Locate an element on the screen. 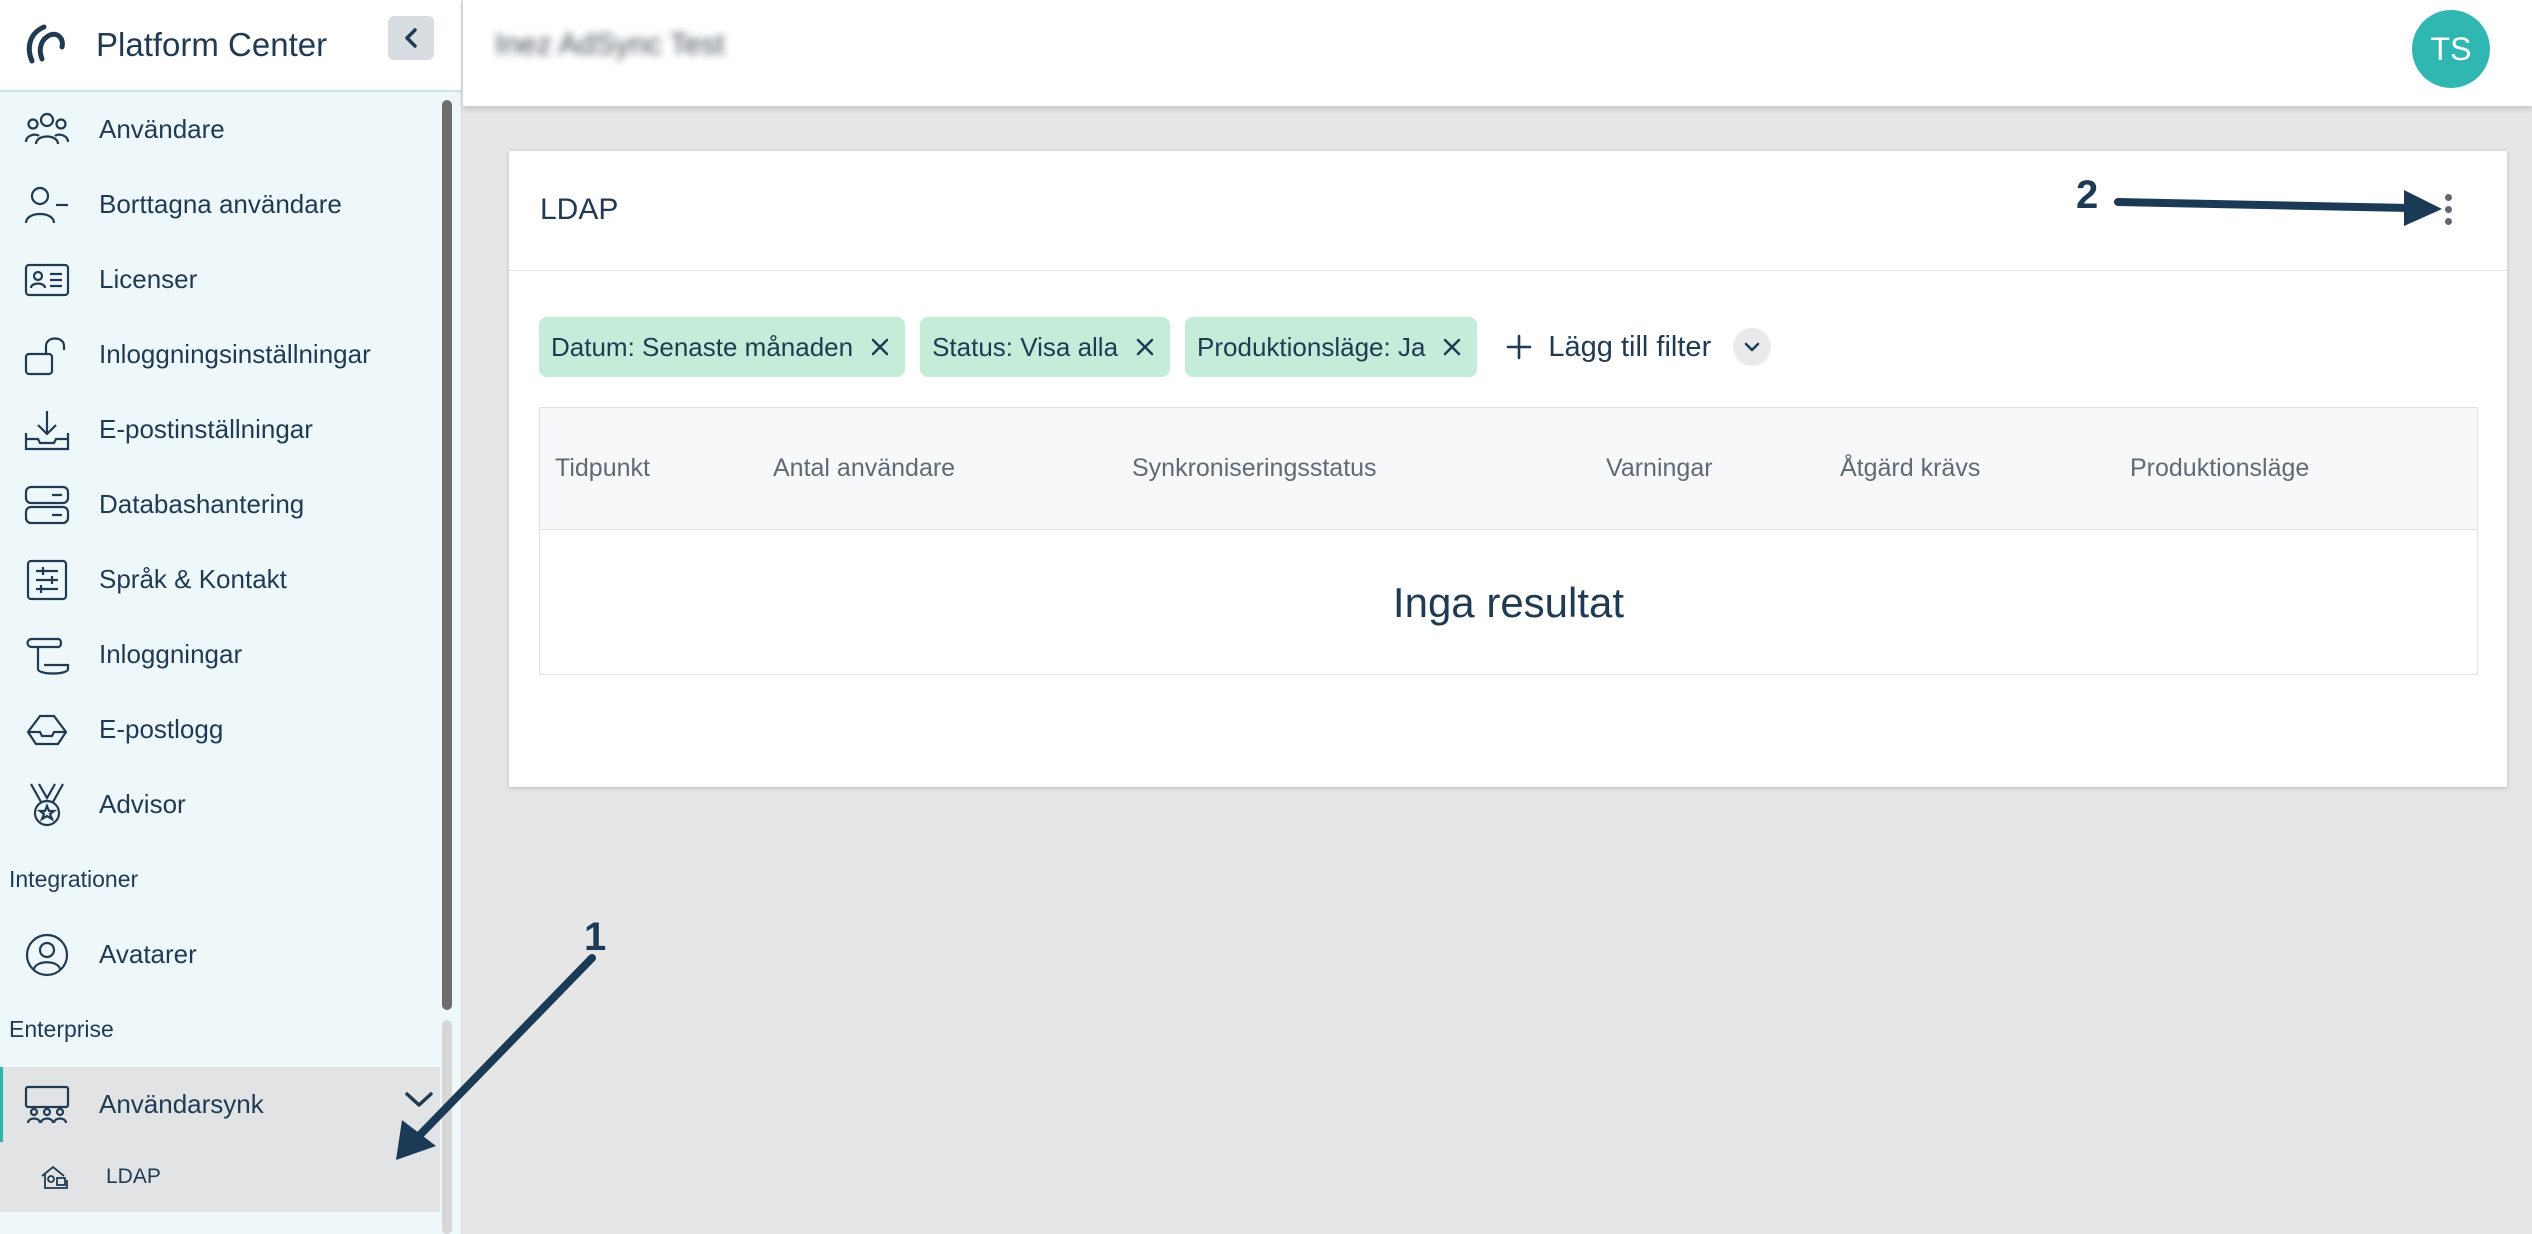 The width and height of the screenshot is (2532, 1234). card-header: LDAP is located at coordinates (1508, 211).